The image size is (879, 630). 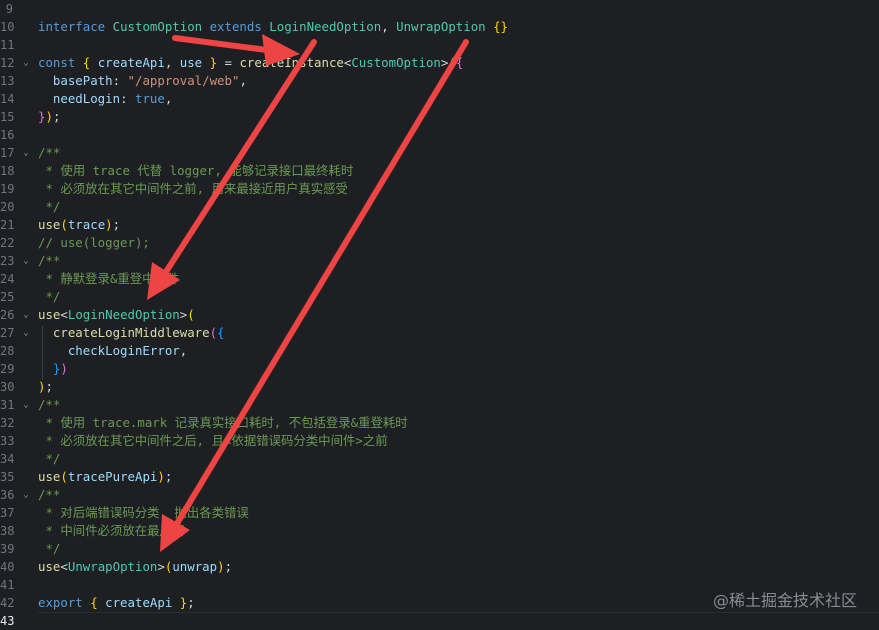 What do you see at coordinates (439, 153) in the screenshot?
I see `code-line: 17 ⌄ /**` at bounding box center [439, 153].